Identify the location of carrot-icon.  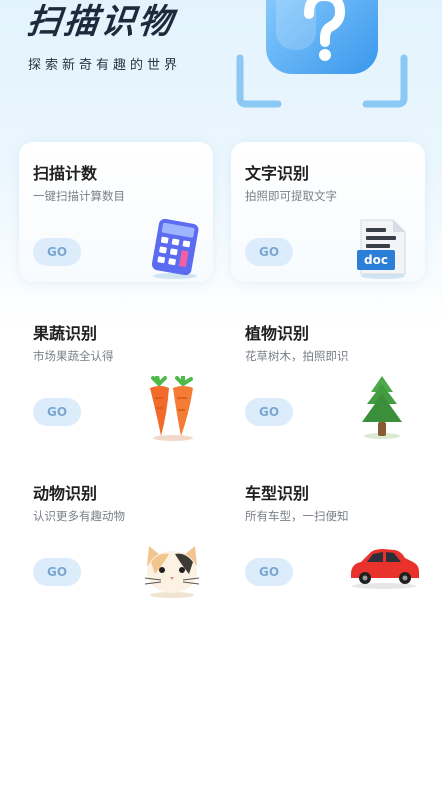
(173, 410).